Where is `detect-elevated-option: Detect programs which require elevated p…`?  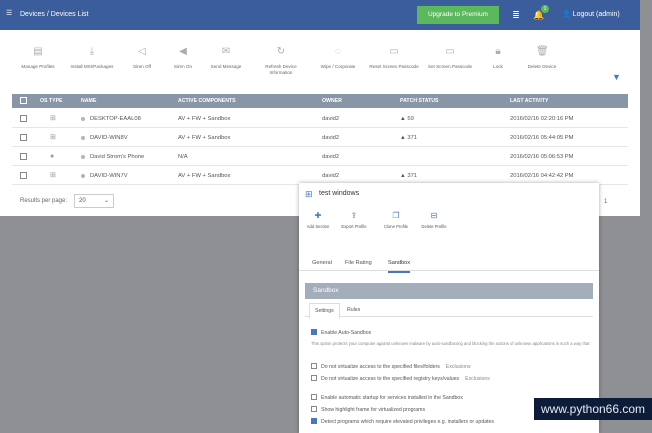 detect-elevated-option: Detect programs which require elevated p… is located at coordinates (402, 422).